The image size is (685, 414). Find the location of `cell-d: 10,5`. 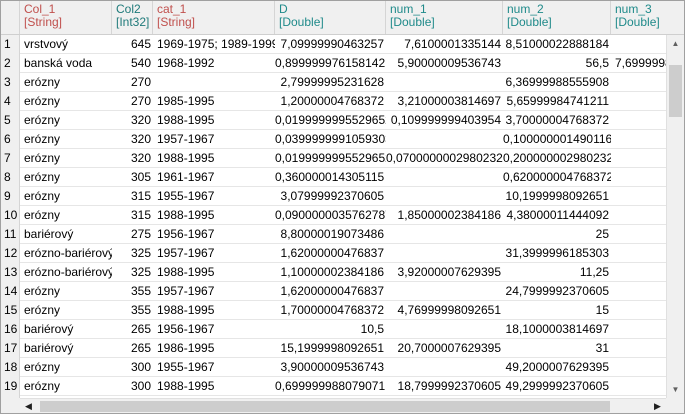

cell-d: 10,5 is located at coordinates (330, 329).